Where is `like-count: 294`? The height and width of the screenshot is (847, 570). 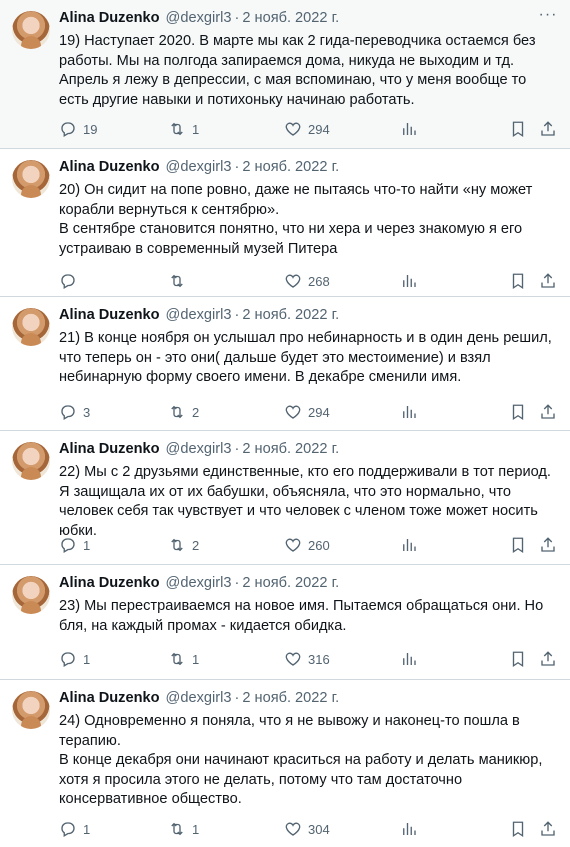
like-count: 294 is located at coordinates (319, 412).